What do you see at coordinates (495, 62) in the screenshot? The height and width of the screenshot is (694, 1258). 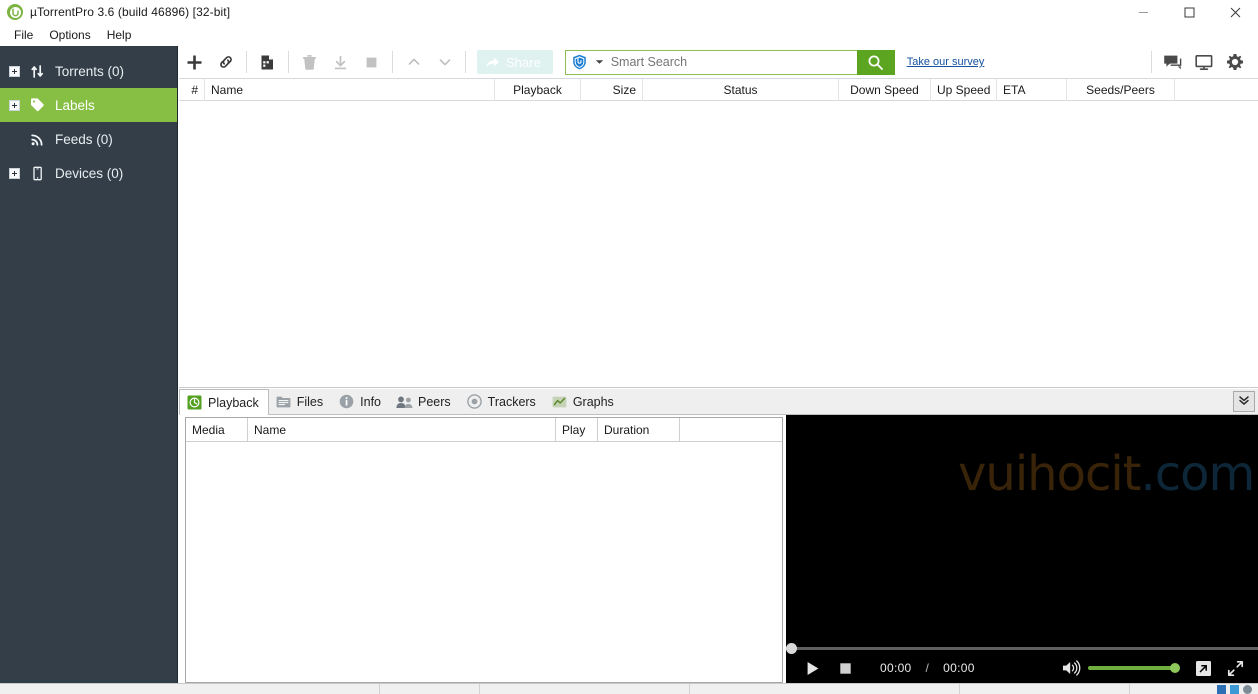 I see `share-arrow-icon` at bounding box center [495, 62].